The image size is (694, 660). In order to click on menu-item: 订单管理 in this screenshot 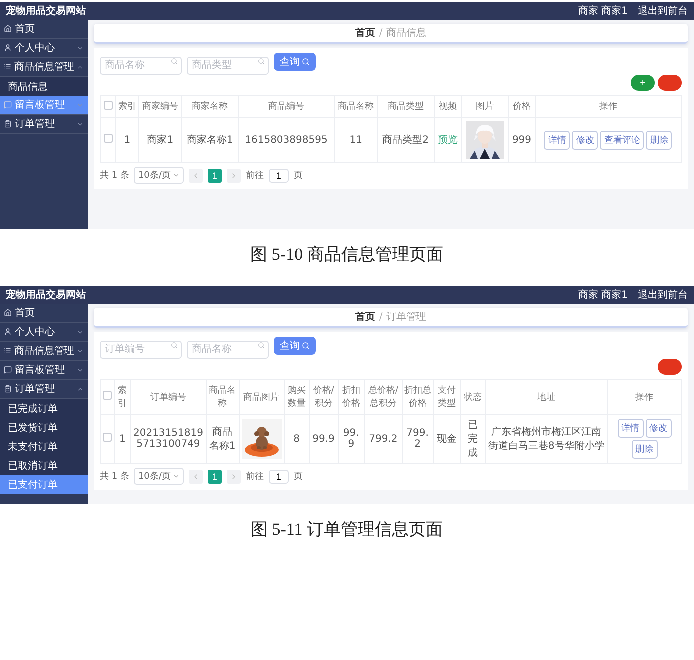, I will do `click(44, 124)`.